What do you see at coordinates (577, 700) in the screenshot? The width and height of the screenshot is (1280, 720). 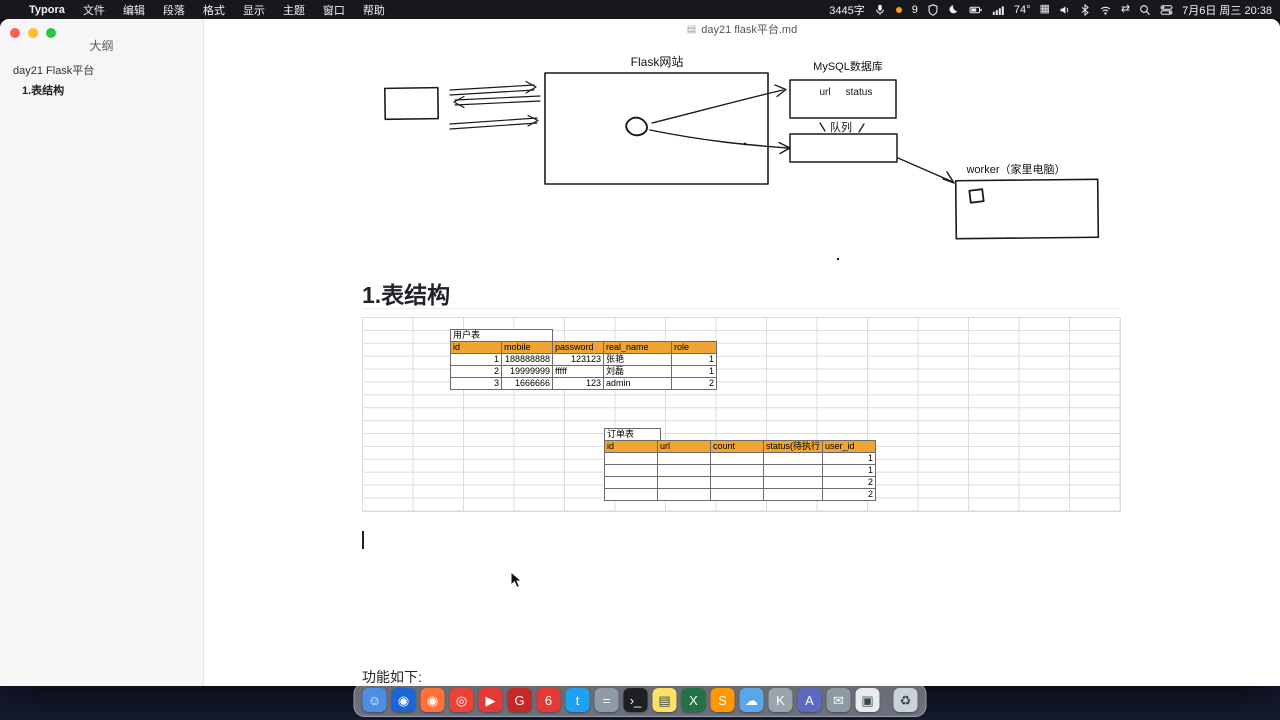 I see `dock-icon-twitter: t` at bounding box center [577, 700].